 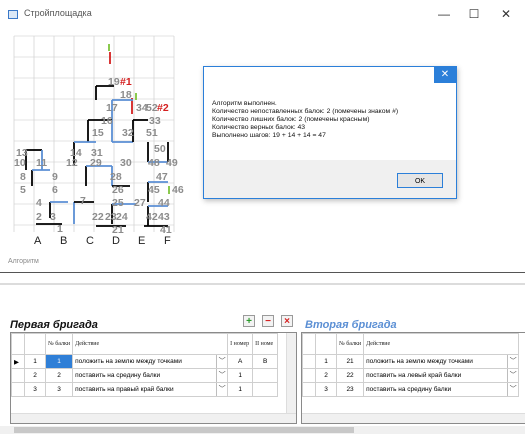 What do you see at coordinates (262, 284) in the screenshot?
I see `separator` at bounding box center [262, 284].